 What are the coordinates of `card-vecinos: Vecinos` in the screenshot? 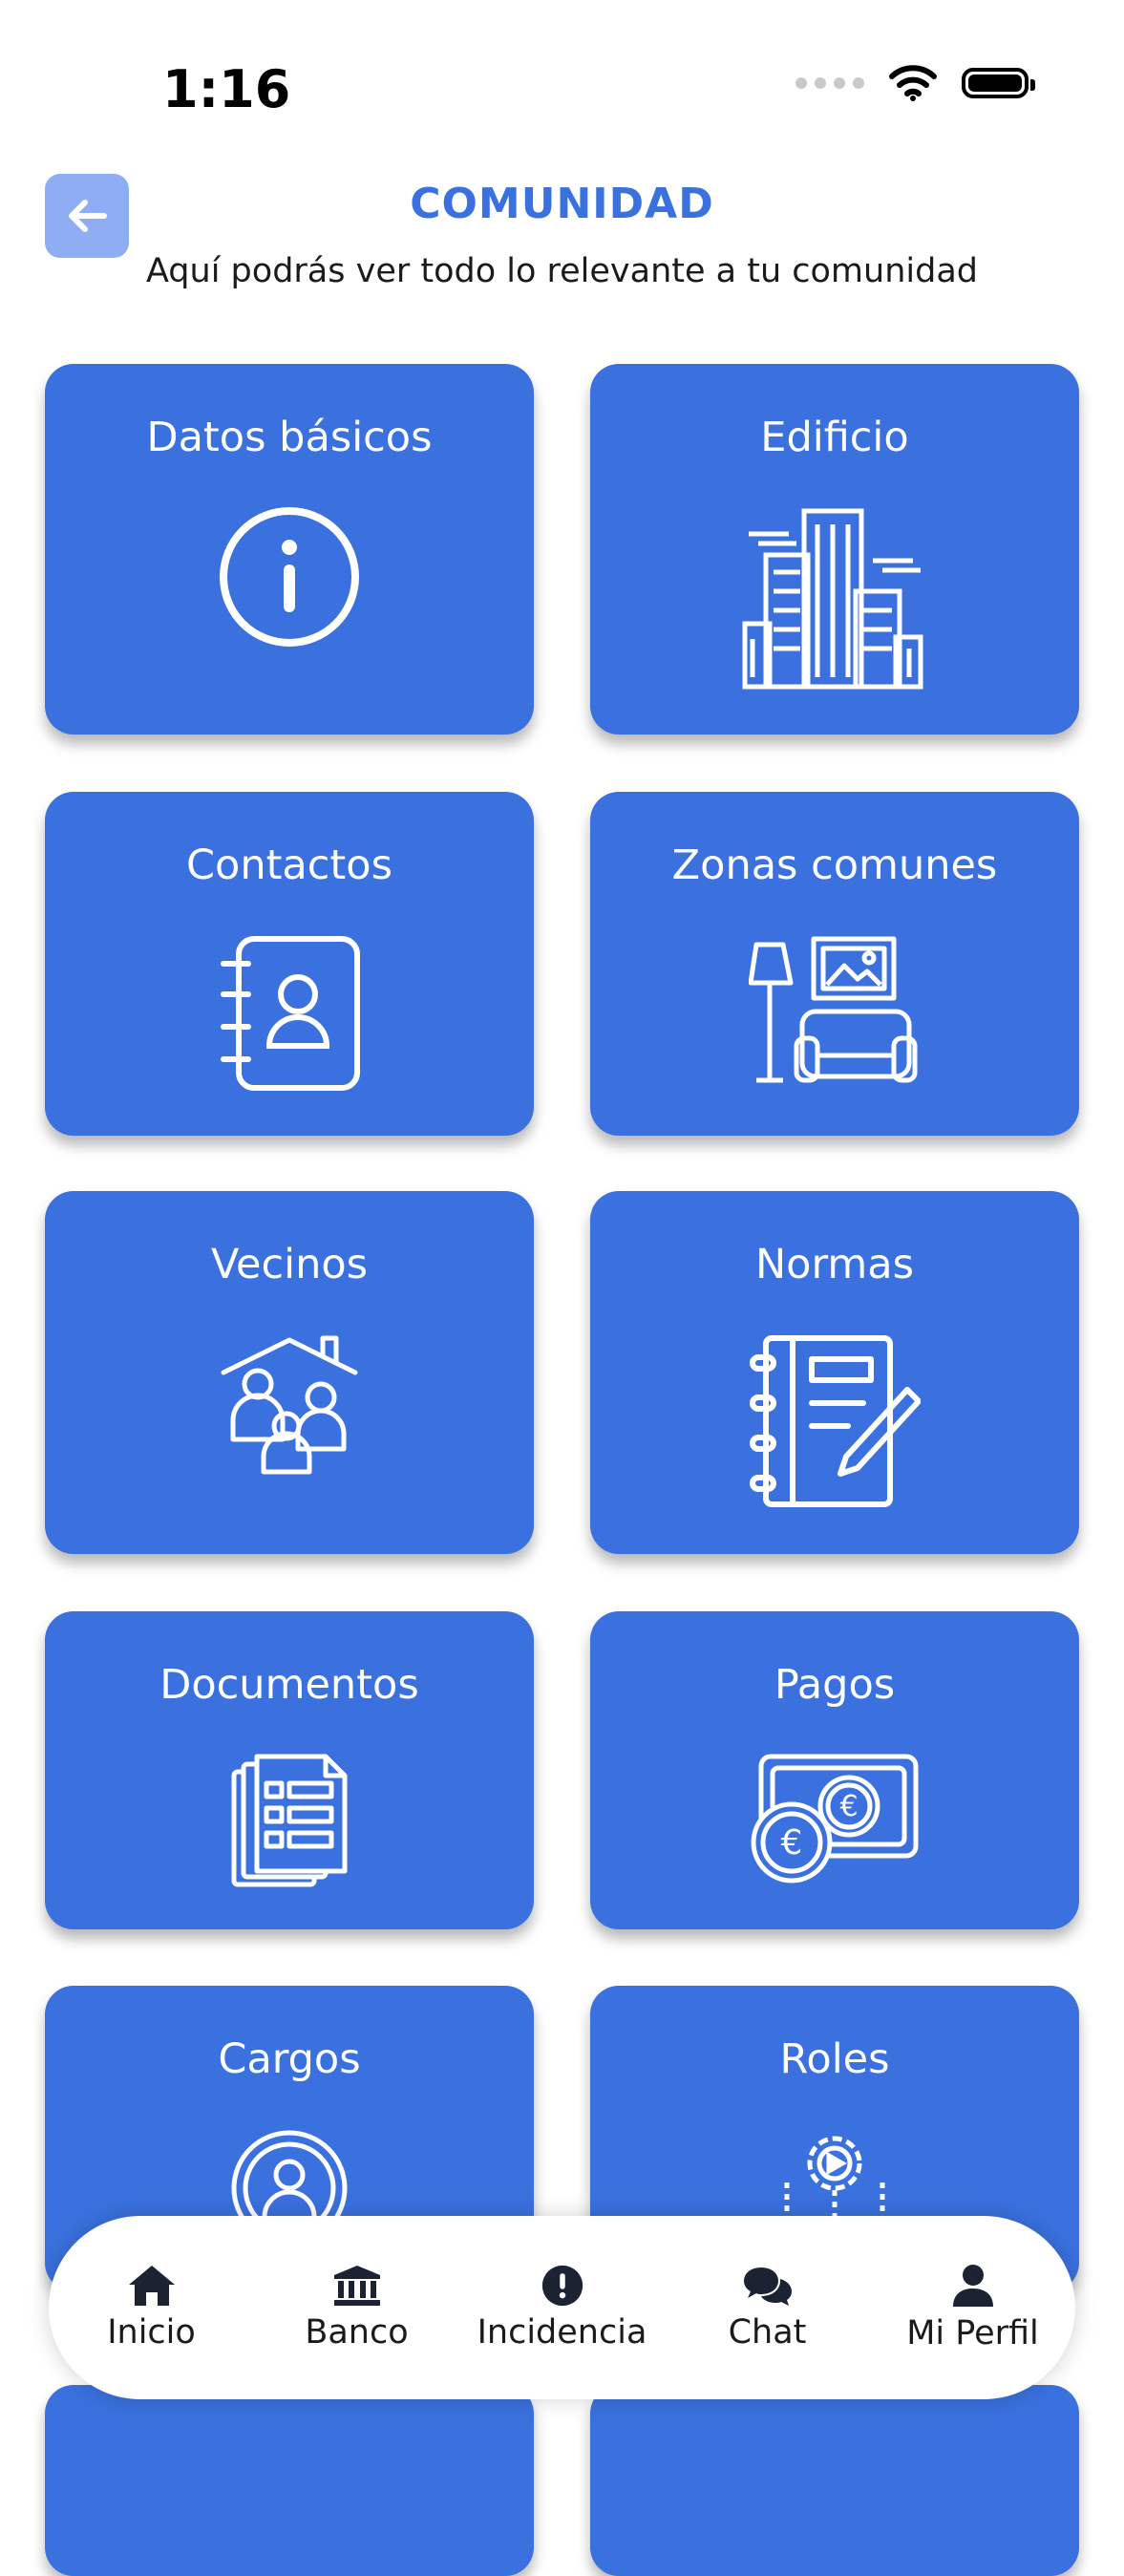 It's located at (289, 1372).